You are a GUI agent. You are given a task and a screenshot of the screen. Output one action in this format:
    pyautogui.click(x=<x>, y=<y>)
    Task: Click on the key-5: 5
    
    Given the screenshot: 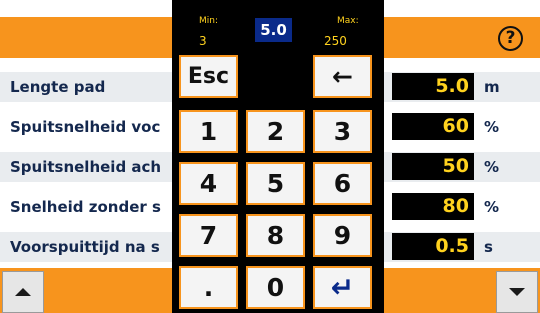 What is the action you would take?
    pyautogui.click(x=275, y=183)
    